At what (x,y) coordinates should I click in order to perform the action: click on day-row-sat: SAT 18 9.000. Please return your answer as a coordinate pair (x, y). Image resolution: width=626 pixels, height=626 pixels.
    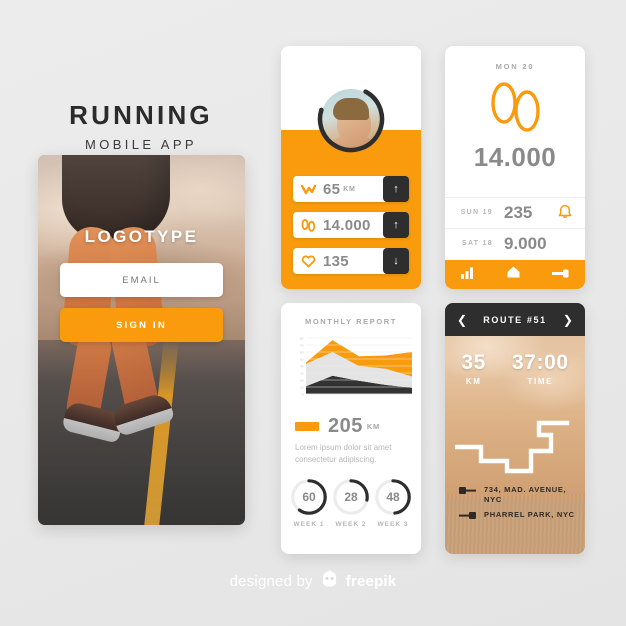
    Looking at the image, I should click on (515, 243).